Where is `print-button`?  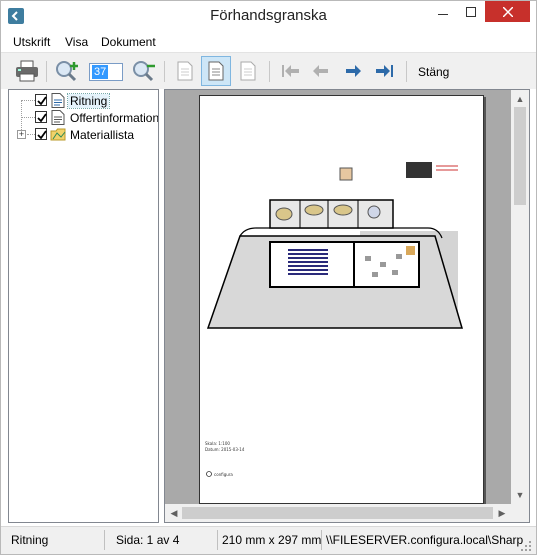
print-button is located at coordinates (27, 71).